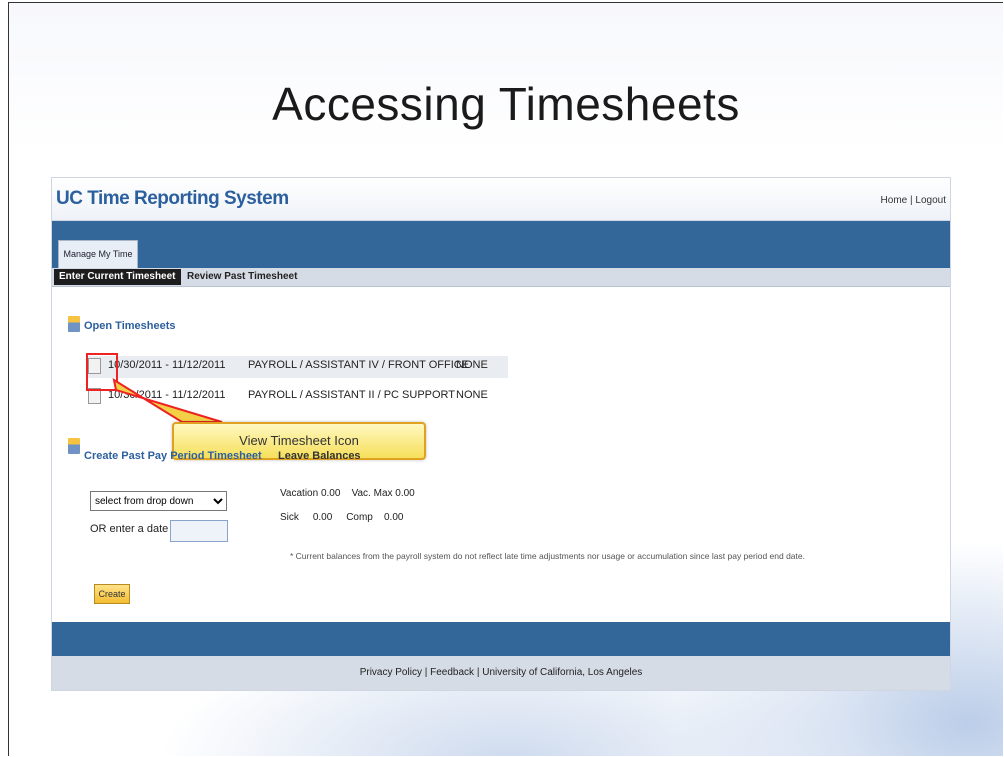 The height and width of the screenshot is (757, 1004). I want to click on create-past-heading: Create Past Pay Period Timesheet, so click(173, 456).